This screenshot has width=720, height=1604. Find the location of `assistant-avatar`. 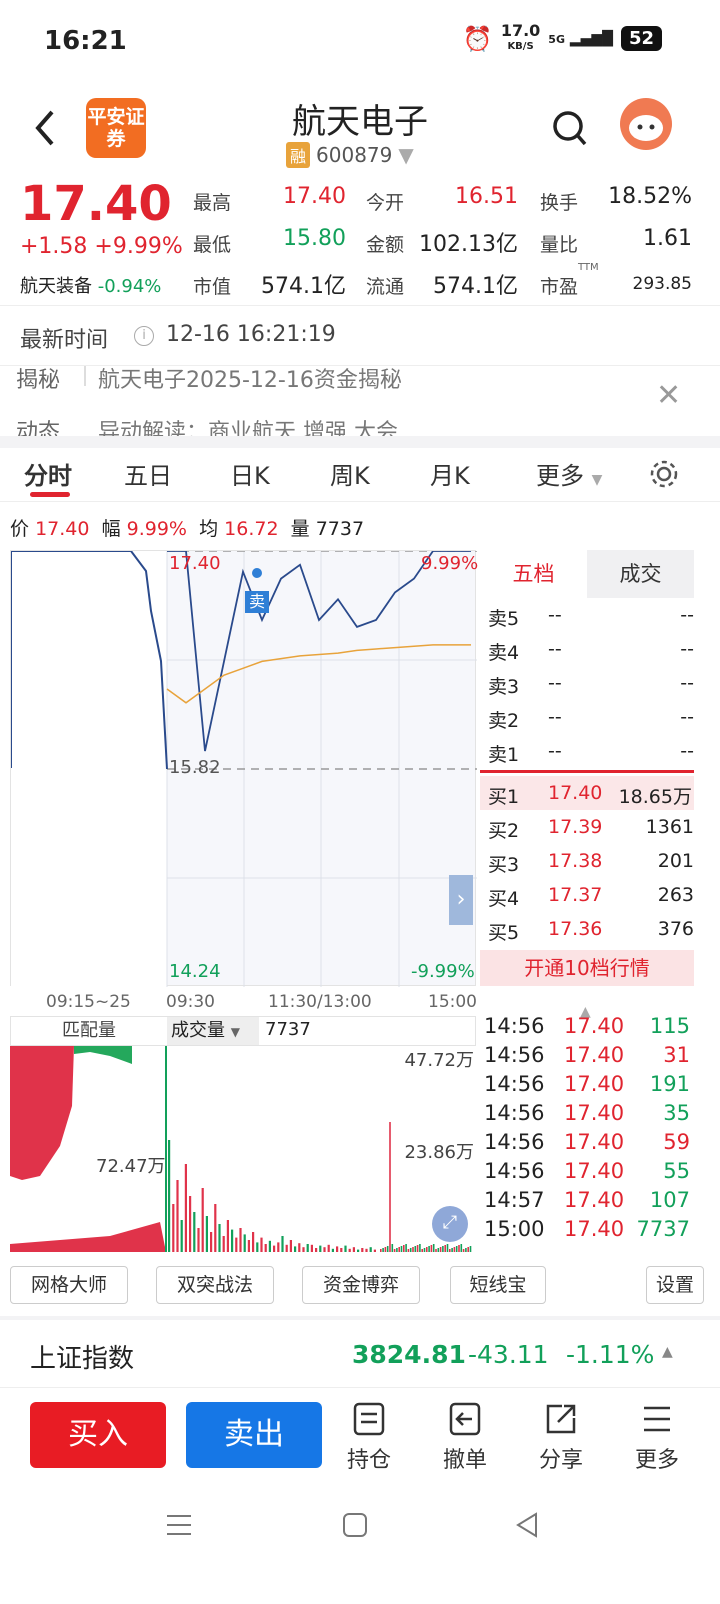

assistant-avatar is located at coordinates (646, 124).